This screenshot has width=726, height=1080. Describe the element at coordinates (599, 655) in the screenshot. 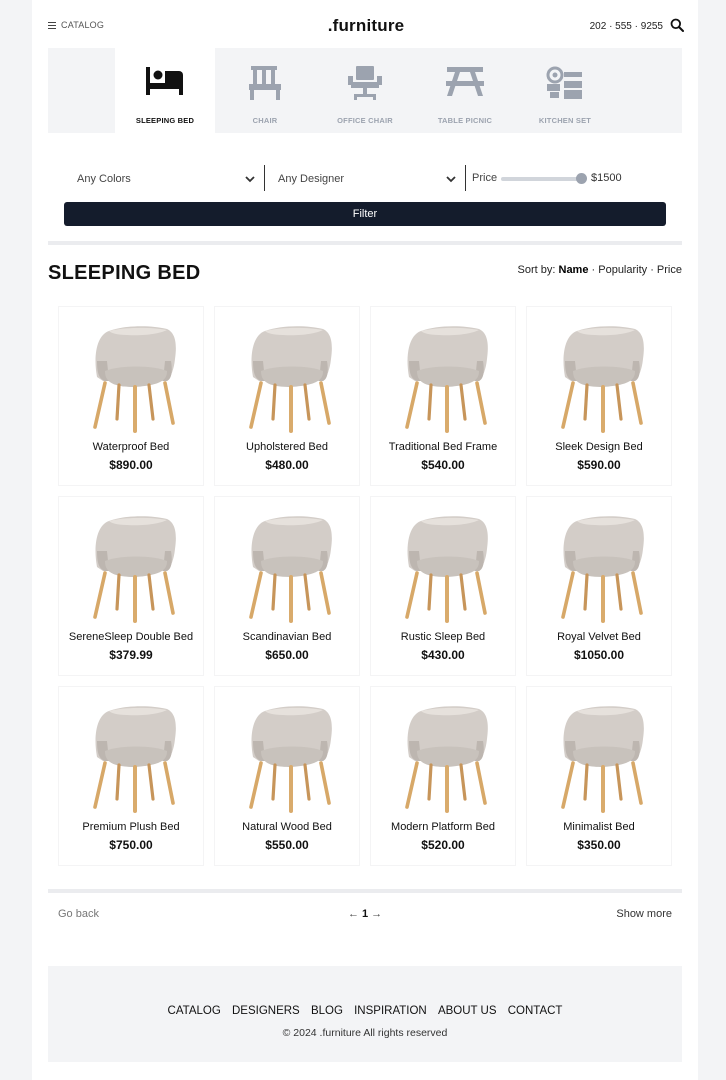

I see `product-price: $1050.00` at that location.